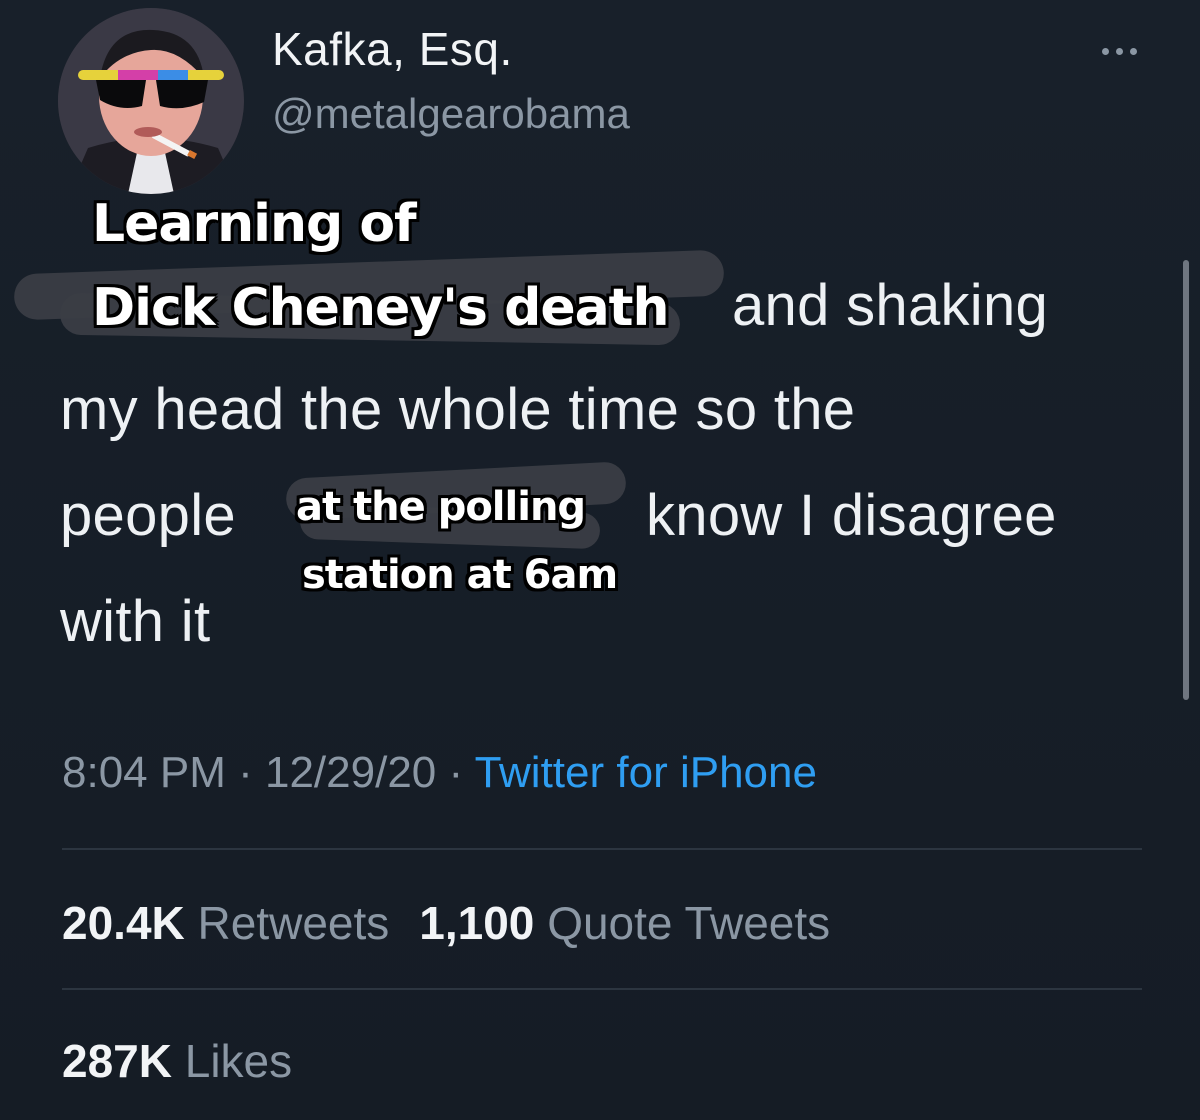 The height and width of the screenshot is (1120, 1200). Describe the element at coordinates (890, 305) in the screenshot. I see `tweet-text-line1: and shaking` at that location.